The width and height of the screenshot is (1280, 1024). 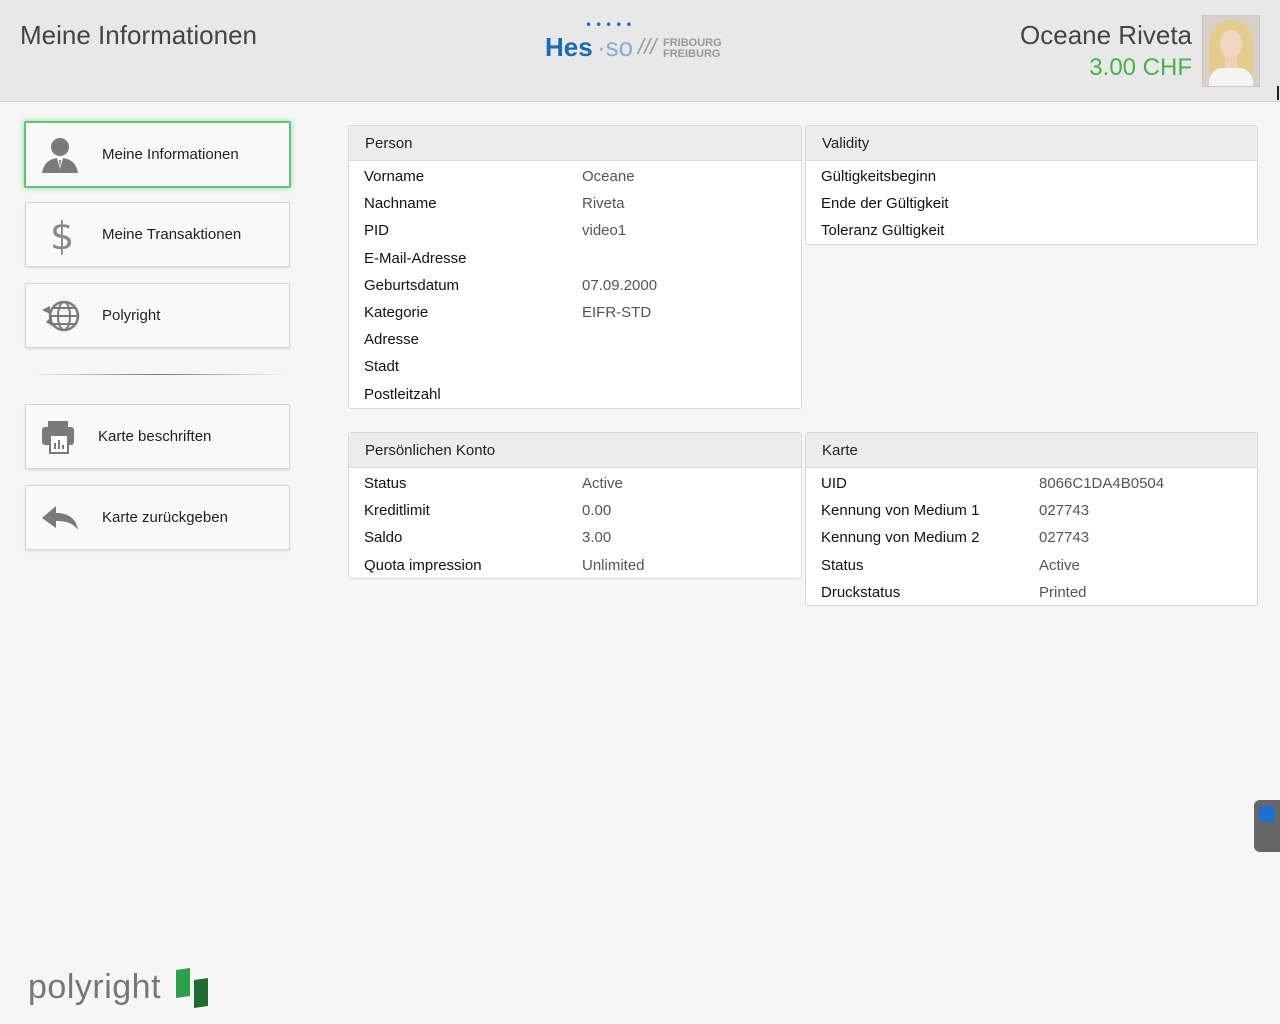 What do you see at coordinates (597, 538) in the screenshot?
I see `row-value: 3.00` at bounding box center [597, 538].